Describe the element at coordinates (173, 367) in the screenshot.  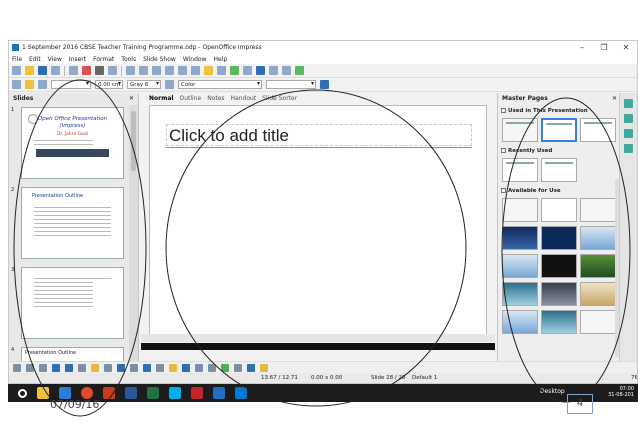
I see `callouts-icon` at that location.